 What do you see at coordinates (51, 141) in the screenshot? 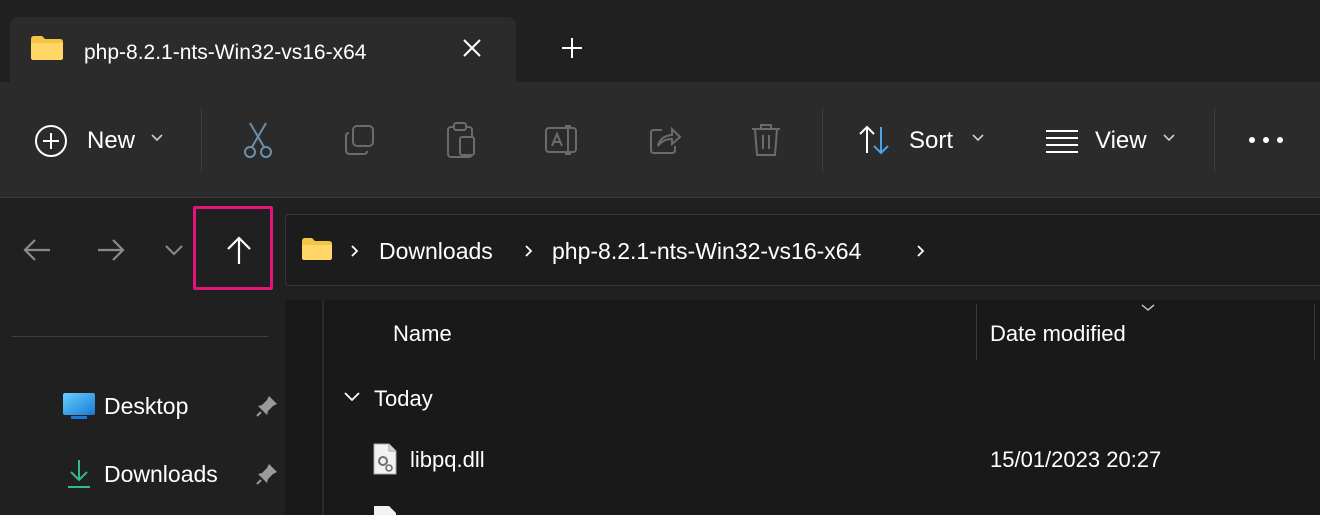
I see `new-icon` at bounding box center [51, 141].